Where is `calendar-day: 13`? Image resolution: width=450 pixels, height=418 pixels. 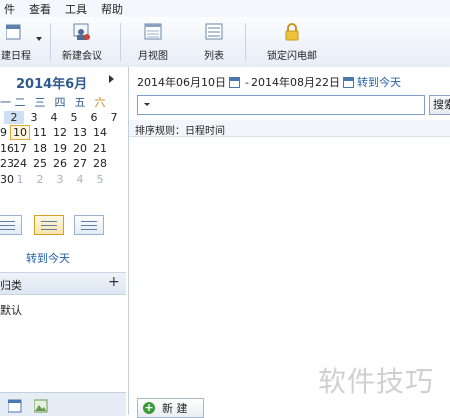
calendar-day: 13 is located at coordinates (80, 132).